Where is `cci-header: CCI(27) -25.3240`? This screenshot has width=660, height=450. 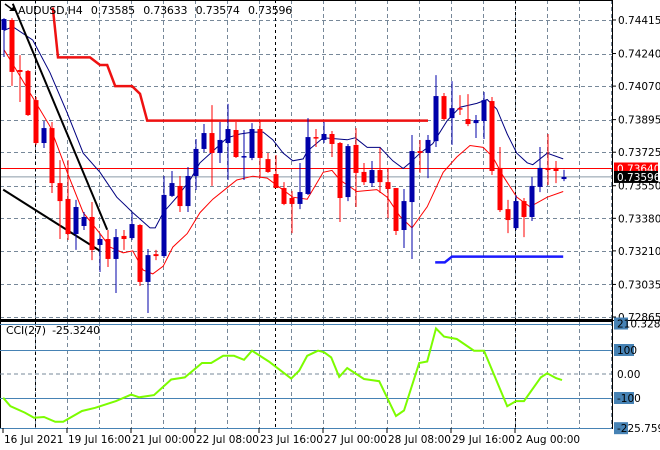
cci-header: CCI(27) -25.3240 is located at coordinates (54, 330).